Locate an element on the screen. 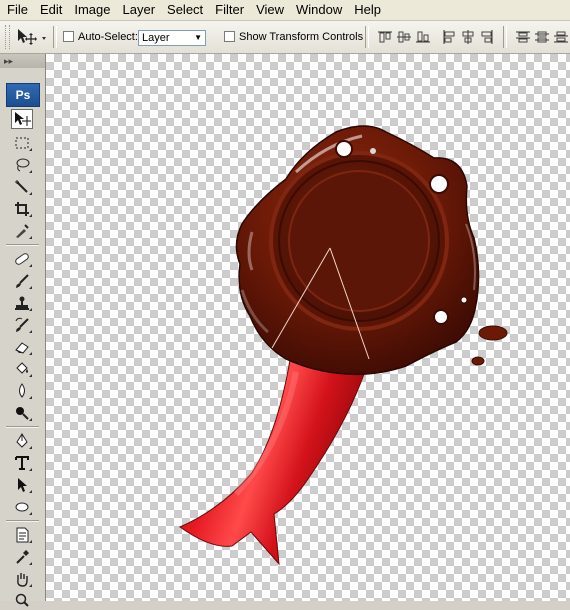 This screenshot has height=610, width=570. ellipse-shape-icon is located at coordinates (22, 507).